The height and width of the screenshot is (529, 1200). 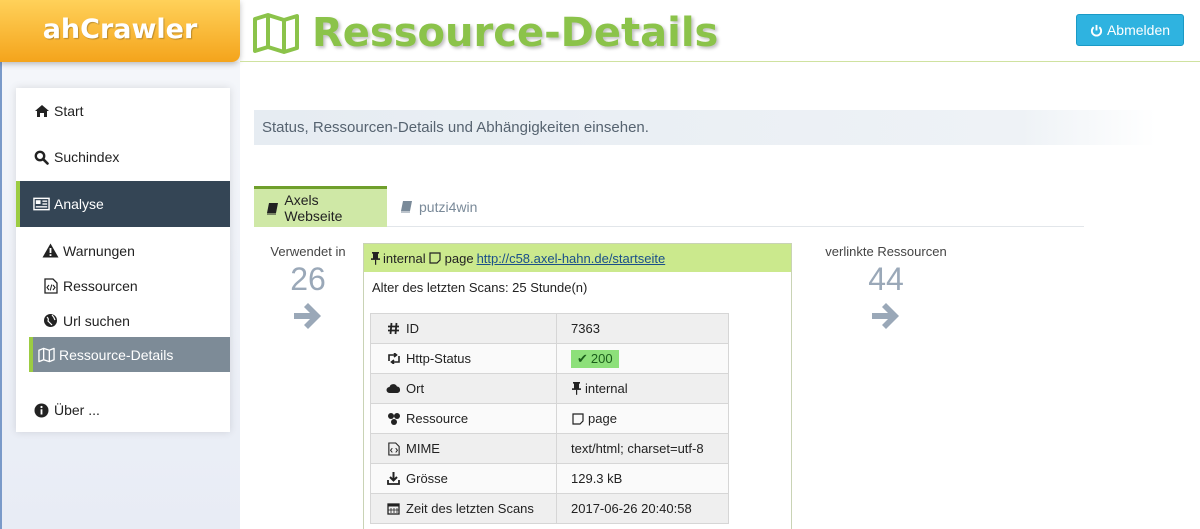 I want to click on scan-age-text: Alter des letzten Scans: 25 Stunde(n), so click(x=480, y=287).